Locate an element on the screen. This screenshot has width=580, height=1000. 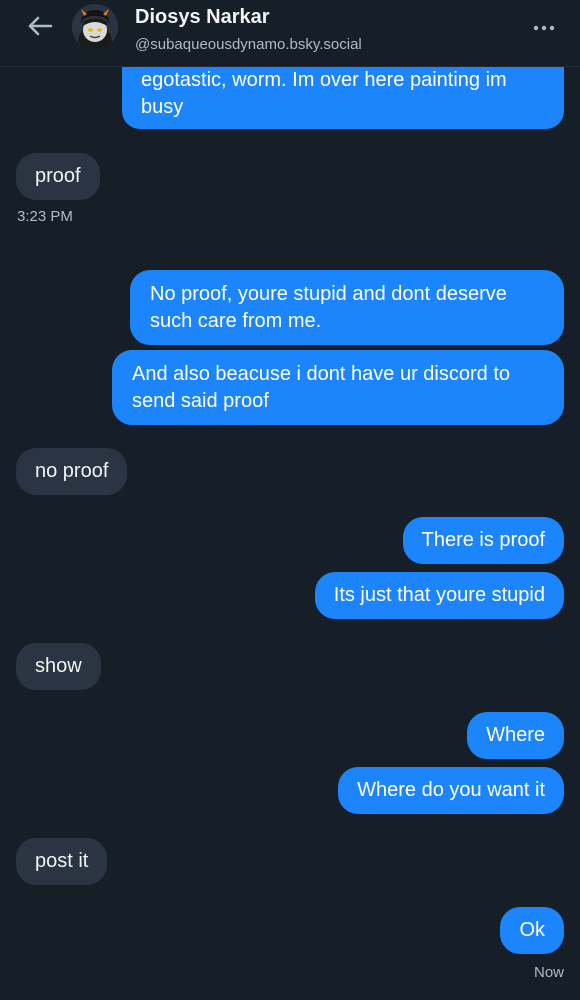
message-text: proof is located at coordinates (58, 176).